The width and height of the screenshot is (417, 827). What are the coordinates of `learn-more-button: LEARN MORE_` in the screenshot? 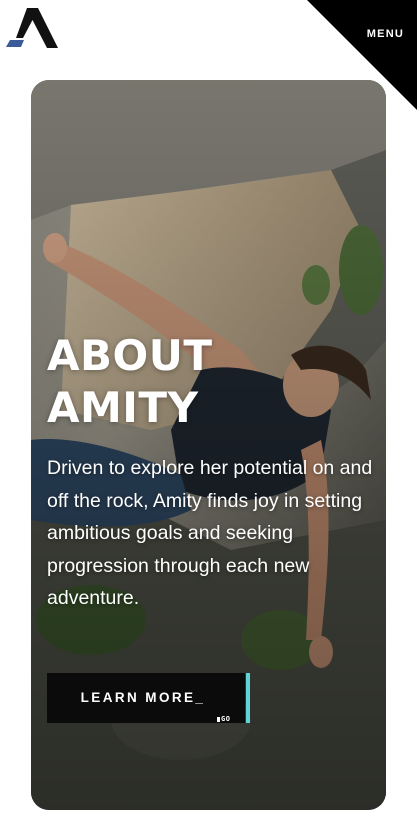 It's located at (146, 698).